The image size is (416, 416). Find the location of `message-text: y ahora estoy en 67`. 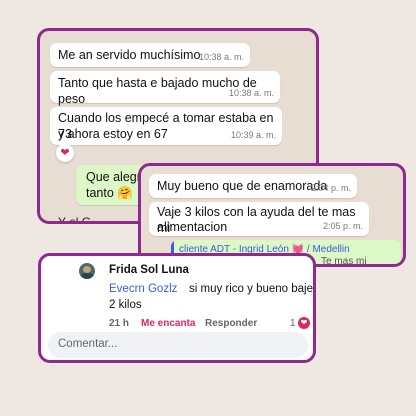

message-text: y ahora estoy en 67 is located at coordinates (113, 134).